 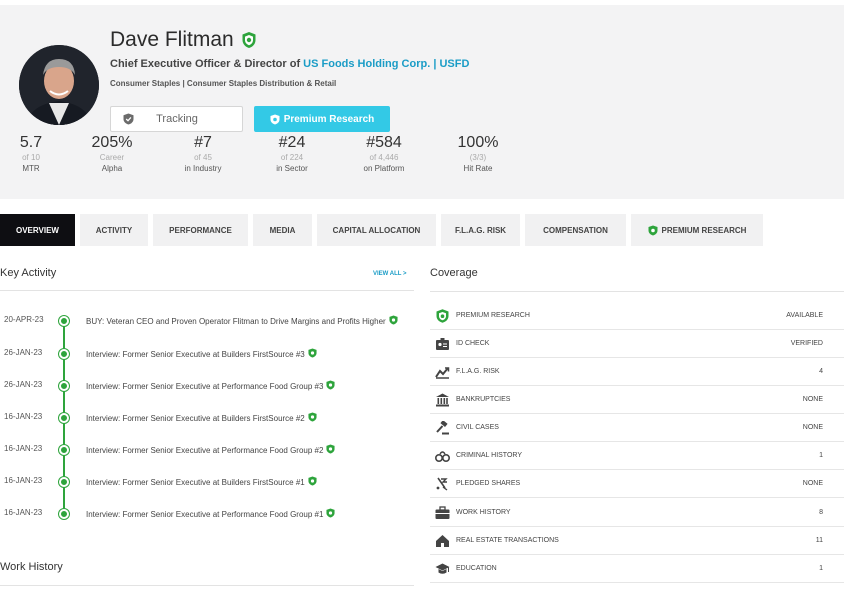 I want to click on profile-name: Dave Flitman, so click(x=172, y=39).